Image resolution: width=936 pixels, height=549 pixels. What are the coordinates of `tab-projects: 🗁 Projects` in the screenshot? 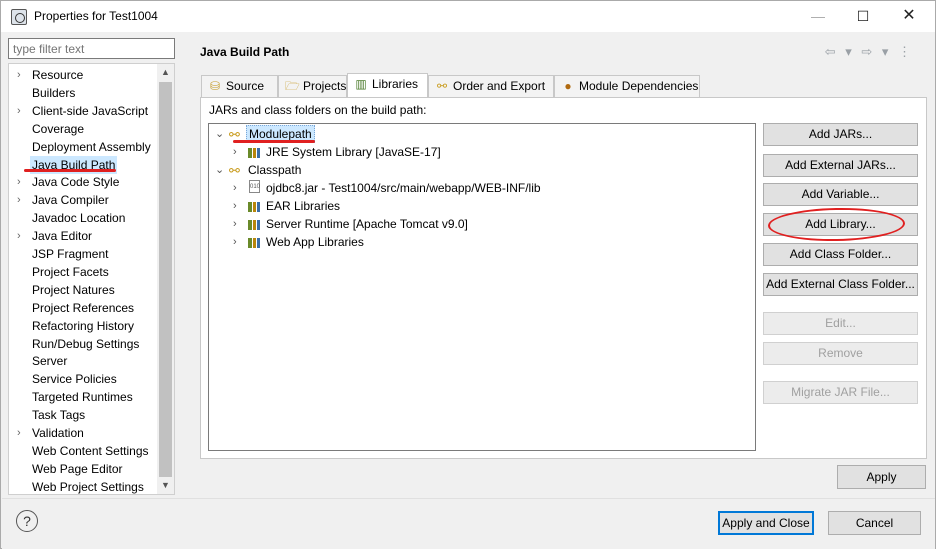 It's located at (312, 86).